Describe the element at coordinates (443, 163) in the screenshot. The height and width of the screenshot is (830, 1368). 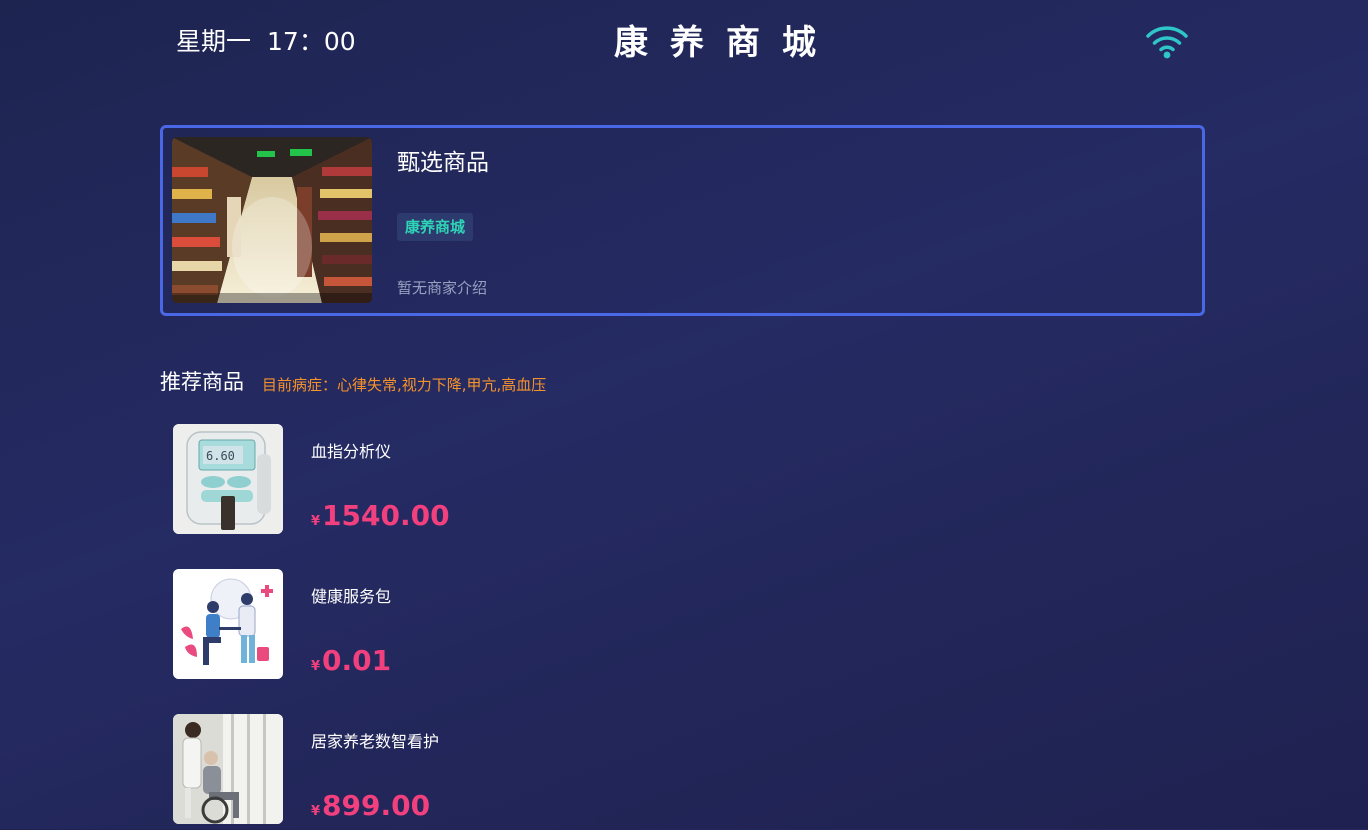
I see `featured-title: 甄选商品` at that location.